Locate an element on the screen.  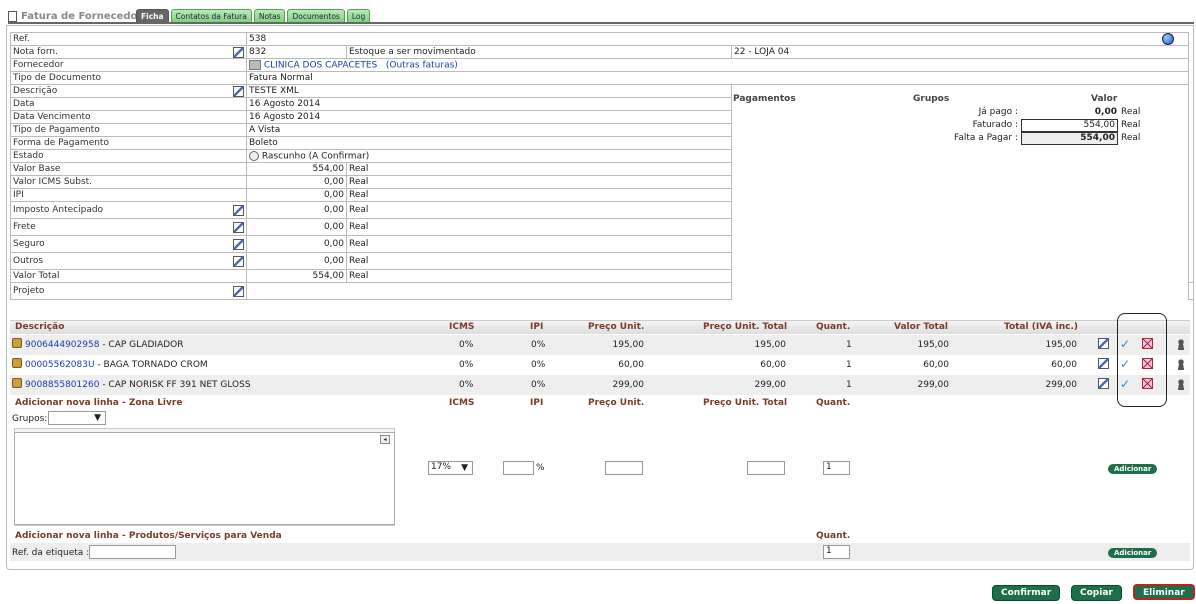
projeto-label: Projeto is located at coordinates (29, 291).